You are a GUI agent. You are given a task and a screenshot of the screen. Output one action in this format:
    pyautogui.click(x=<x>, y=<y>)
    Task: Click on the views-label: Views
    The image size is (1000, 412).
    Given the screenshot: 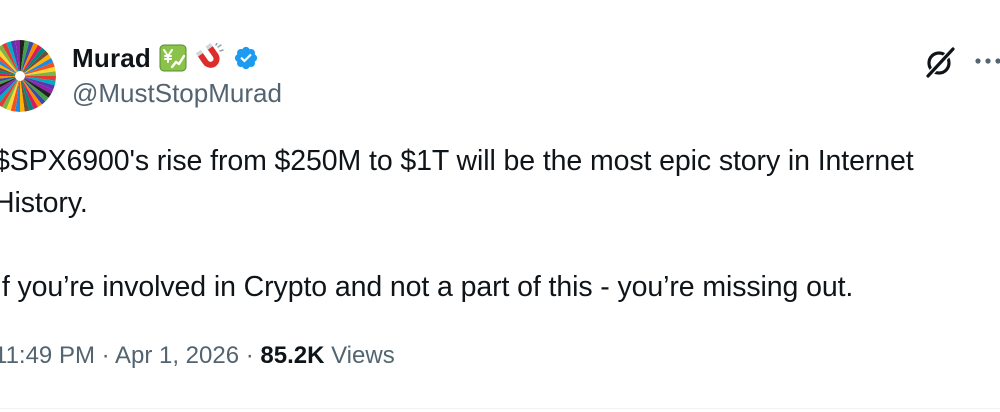 What is the action you would take?
    pyautogui.click(x=359, y=355)
    